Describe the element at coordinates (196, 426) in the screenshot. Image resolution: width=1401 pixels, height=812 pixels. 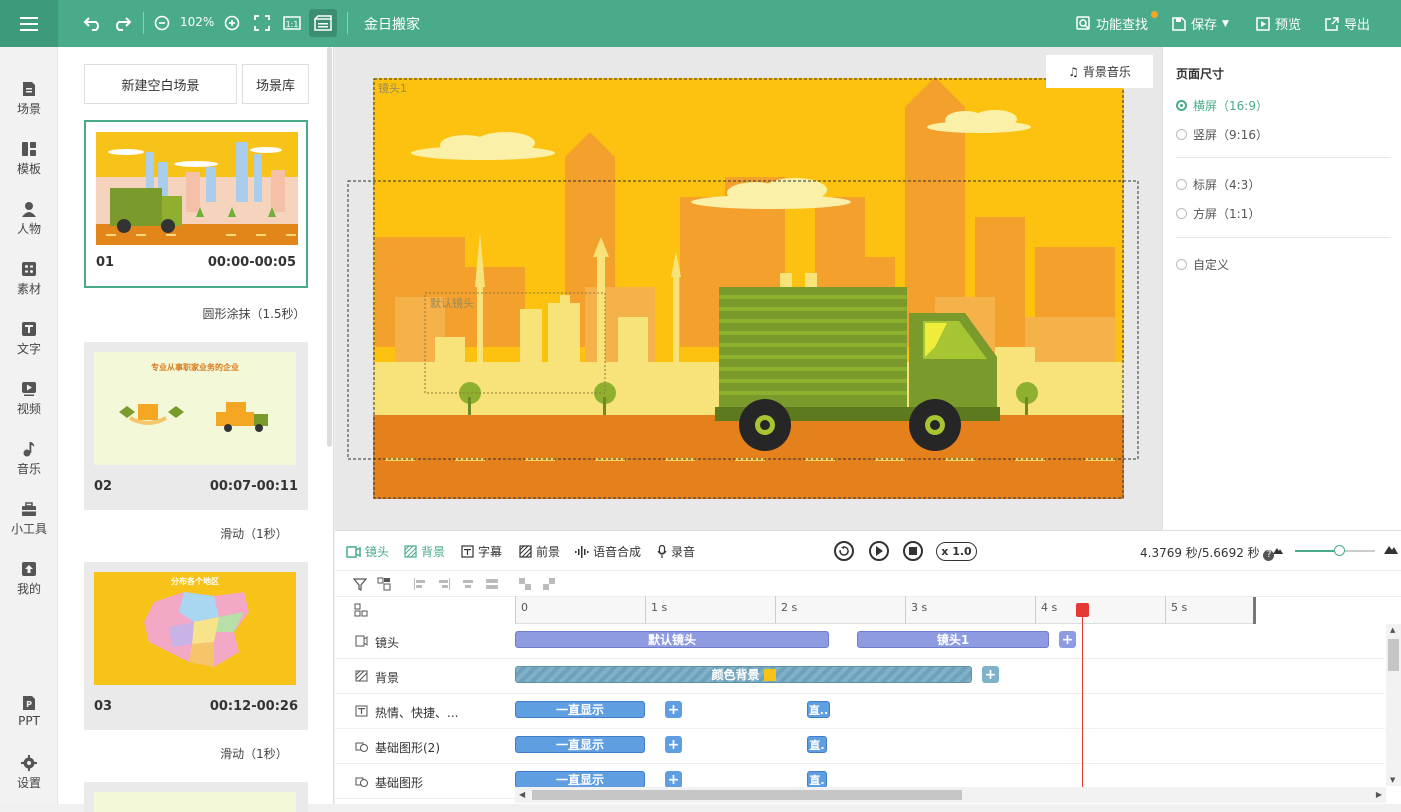
I see `scene-card-02: 专业从事职家业务的企业 02 00:07-00:11` at that location.